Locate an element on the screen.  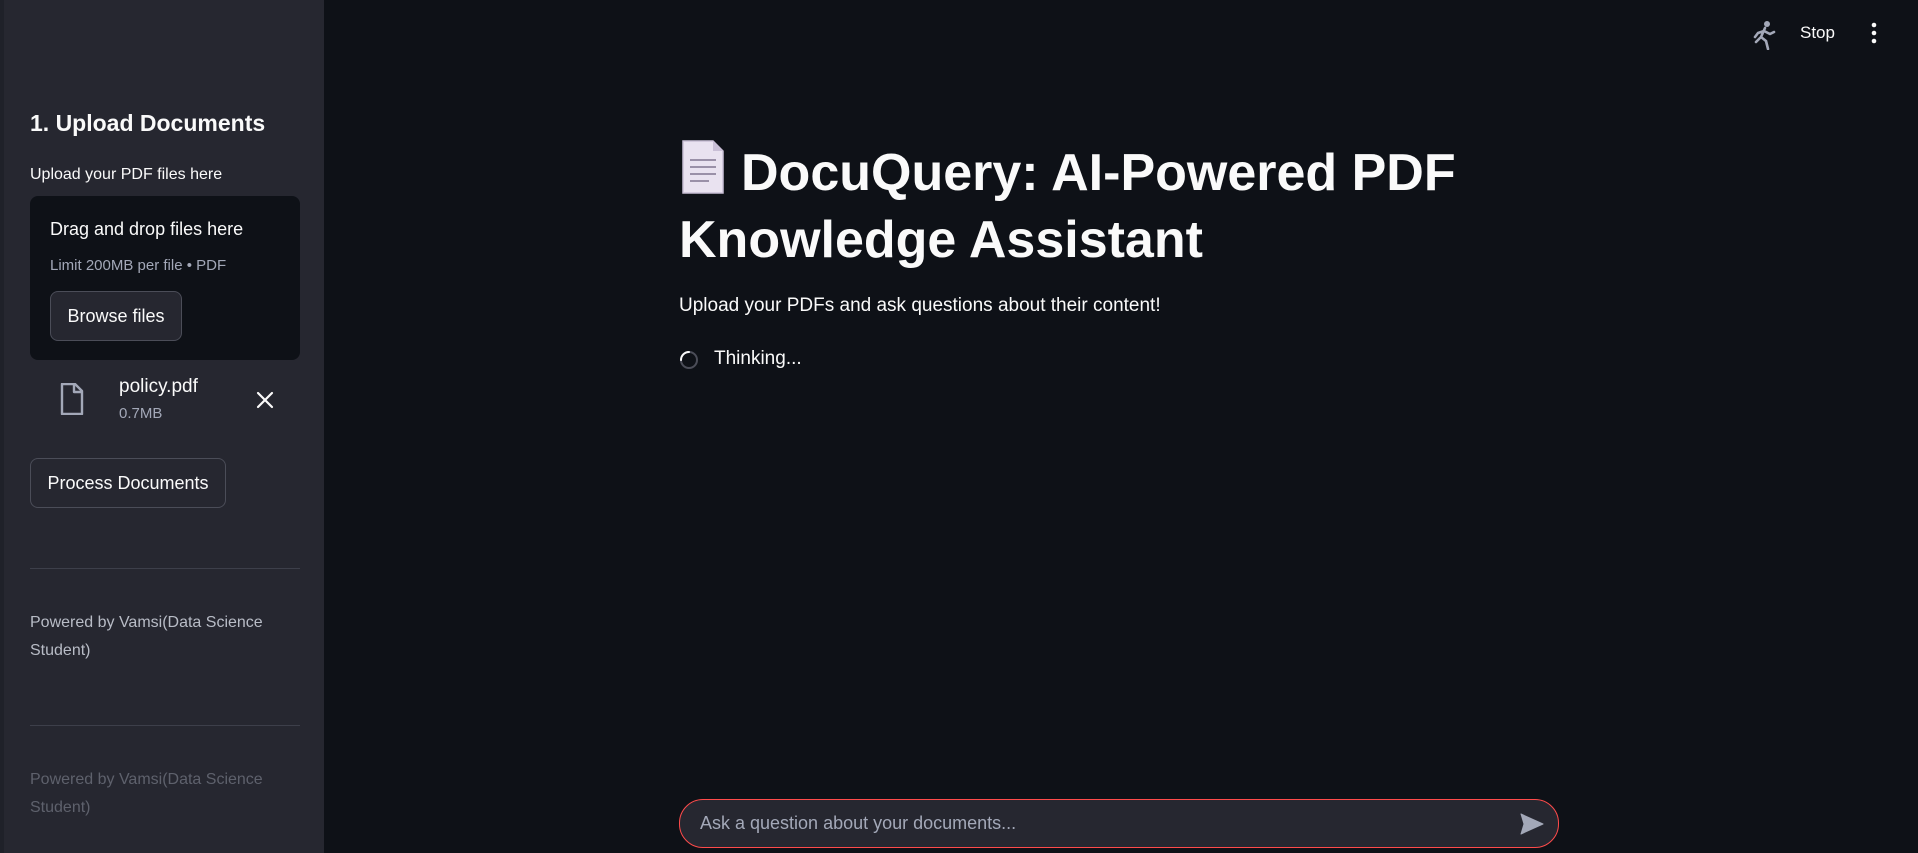
send-icon is located at coordinates (1532, 824).